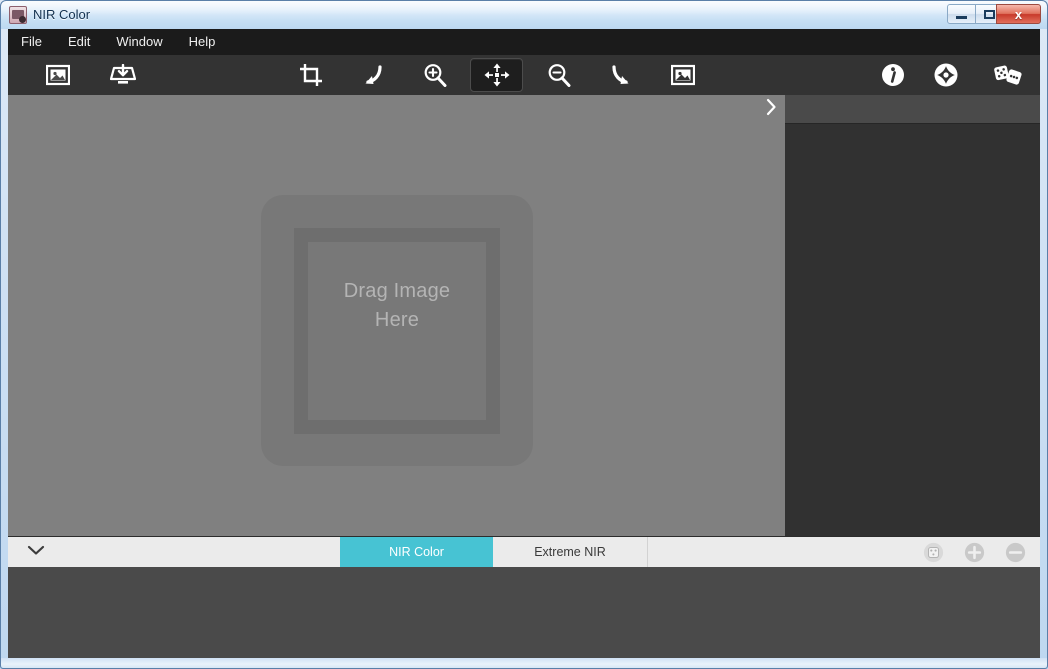 The width and height of the screenshot is (1048, 669). I want to click on collapse-panel-button, so click(36, 552).